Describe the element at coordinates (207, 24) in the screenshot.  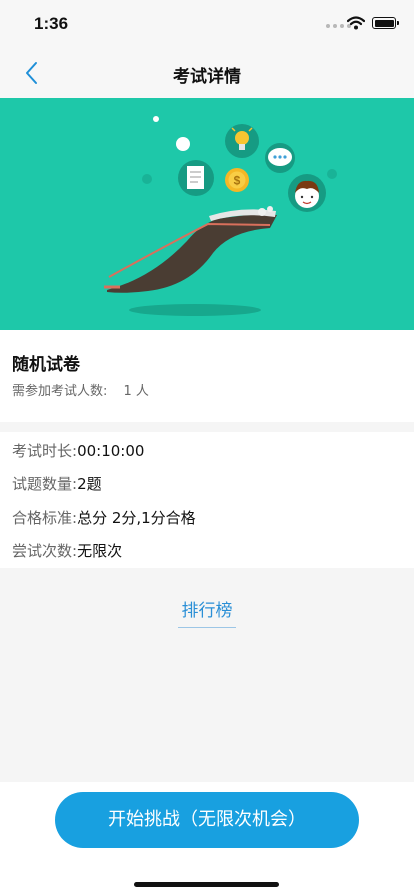
I see `status-bar: 1:36` at that location.